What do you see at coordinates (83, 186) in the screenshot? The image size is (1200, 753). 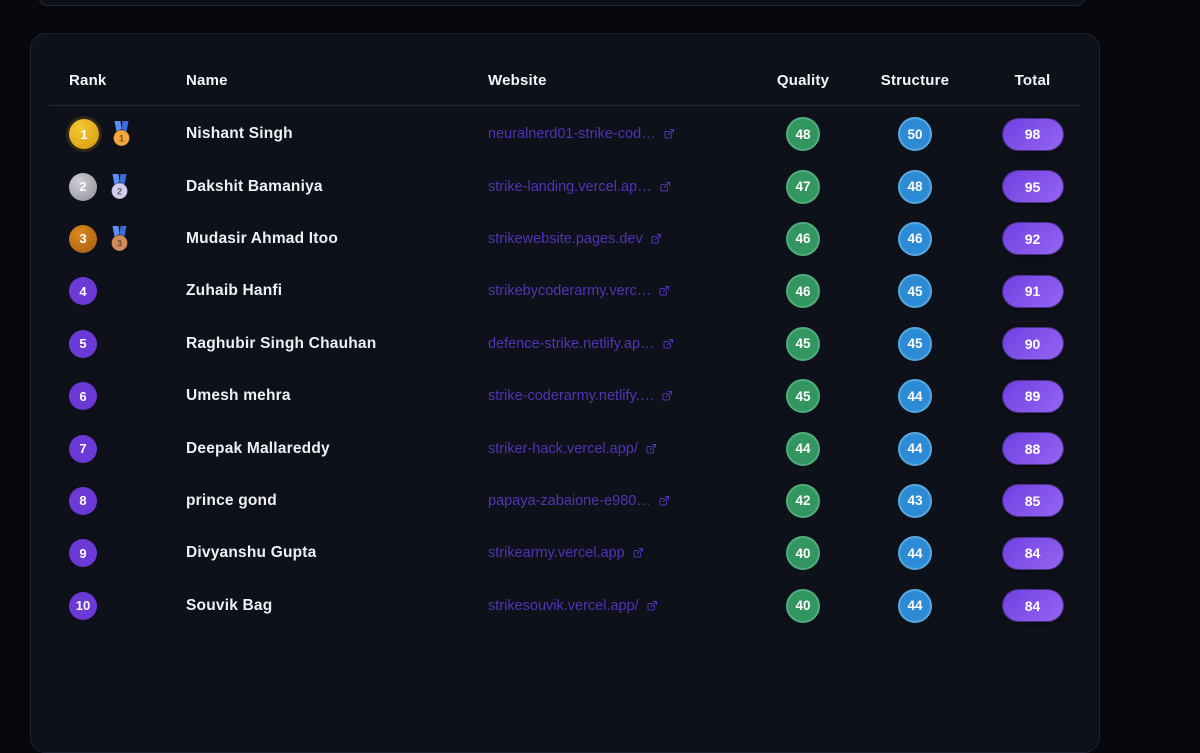 I see `rank-badge: 2` at bounding box center [83, 186].